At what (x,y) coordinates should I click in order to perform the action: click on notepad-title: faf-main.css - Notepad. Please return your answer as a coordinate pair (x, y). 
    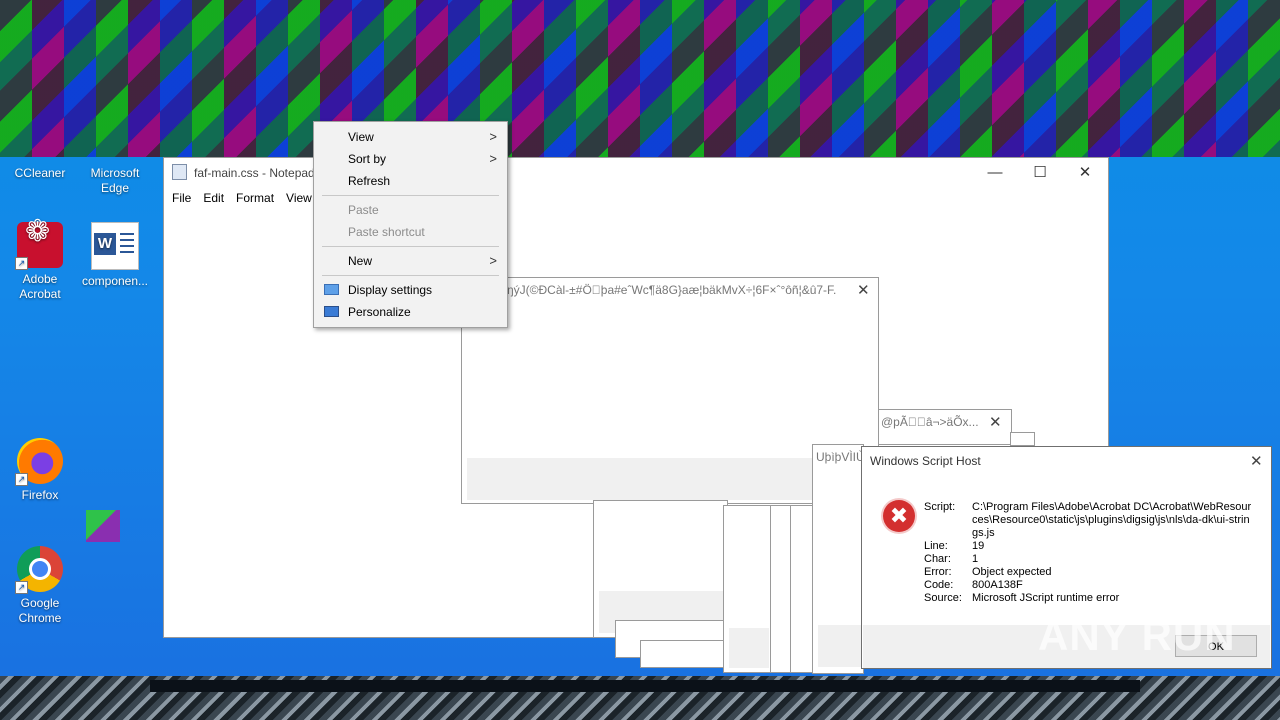
    Looking at the image, I should click on (254, 173).